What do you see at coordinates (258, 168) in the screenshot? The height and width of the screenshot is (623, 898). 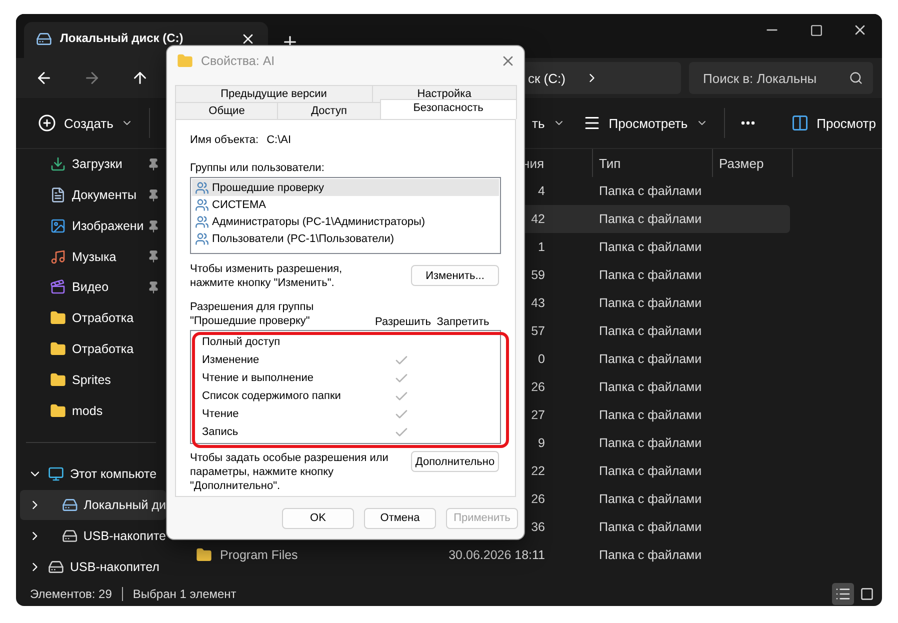 I see `section-label: Группы или пользователи:` at bounding box center [258, 168].